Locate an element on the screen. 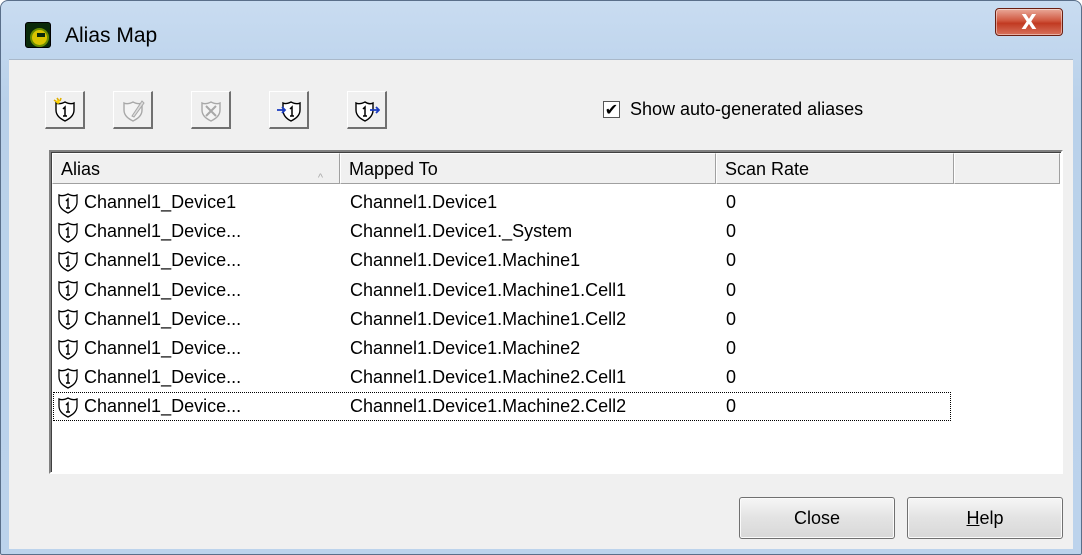  app-icon is located at coordinates (38, 35).